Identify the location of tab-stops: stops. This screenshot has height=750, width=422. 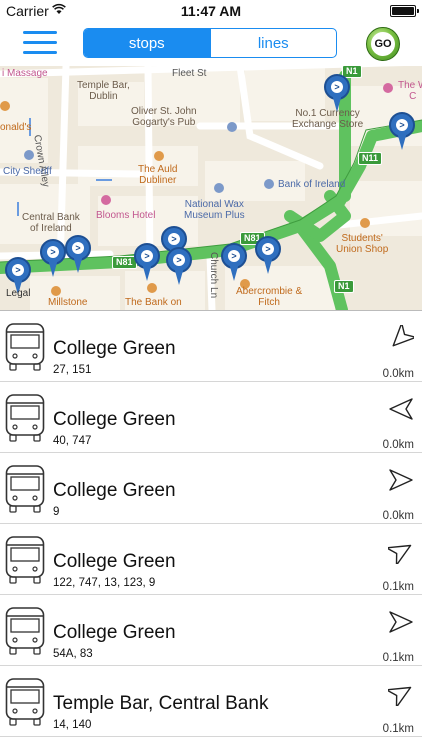
(147, 43).